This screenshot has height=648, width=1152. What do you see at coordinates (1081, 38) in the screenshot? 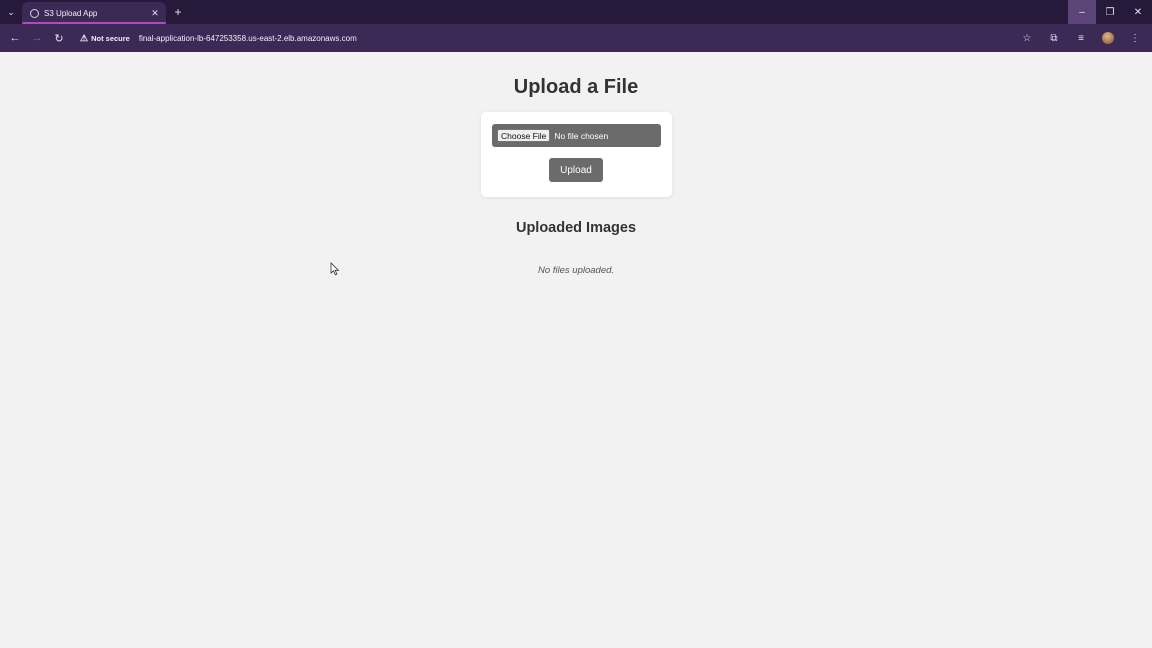
I see `reading-list-icon: ≡` at bounding box center [1081, 38].